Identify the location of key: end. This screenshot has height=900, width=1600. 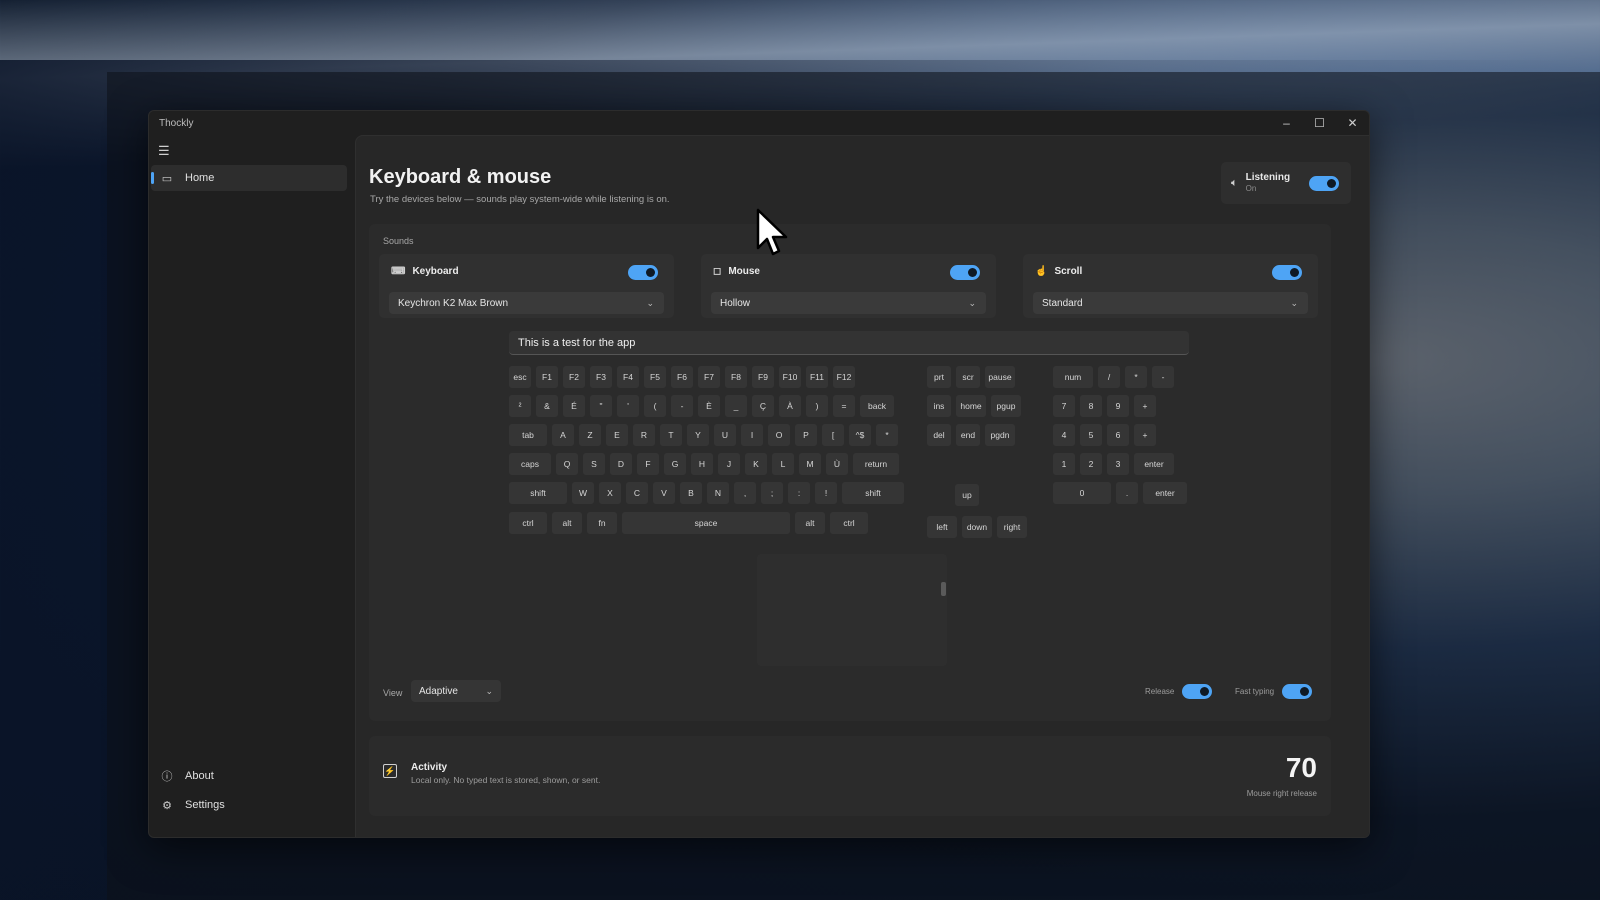
(968, 435).